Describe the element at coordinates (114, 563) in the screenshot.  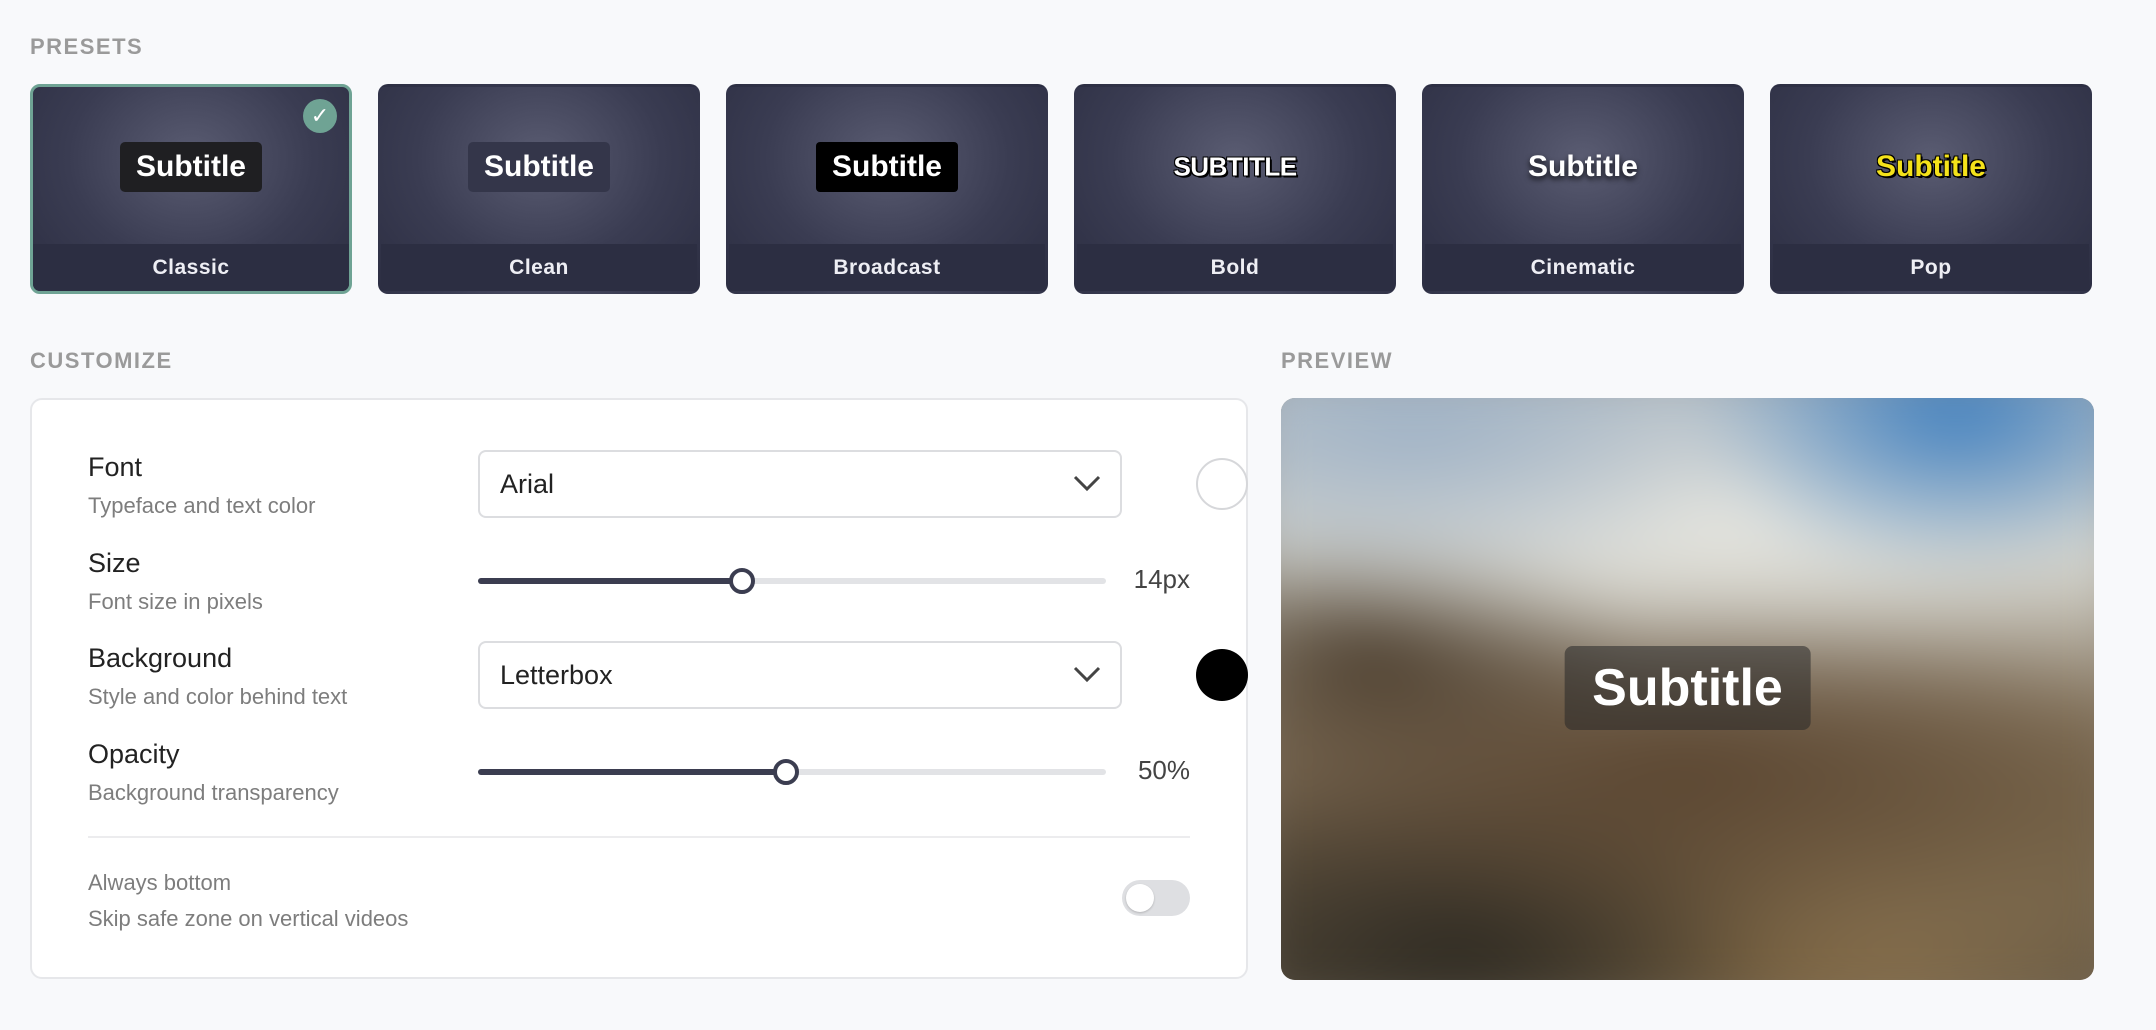
I see `size-label: Size` at that location.